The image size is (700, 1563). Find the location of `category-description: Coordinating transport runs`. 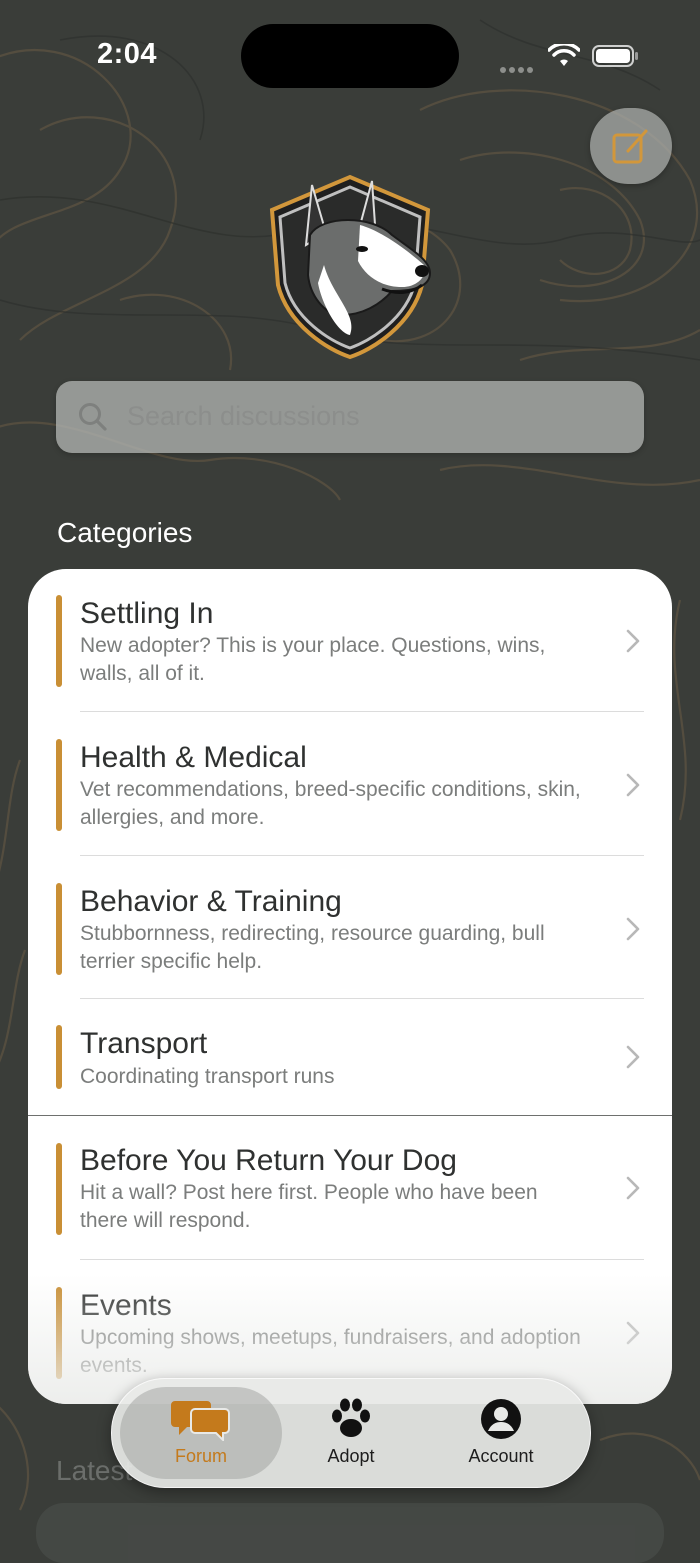

category-description: Coordinating transport runs is located at coordinates (207, 1076).